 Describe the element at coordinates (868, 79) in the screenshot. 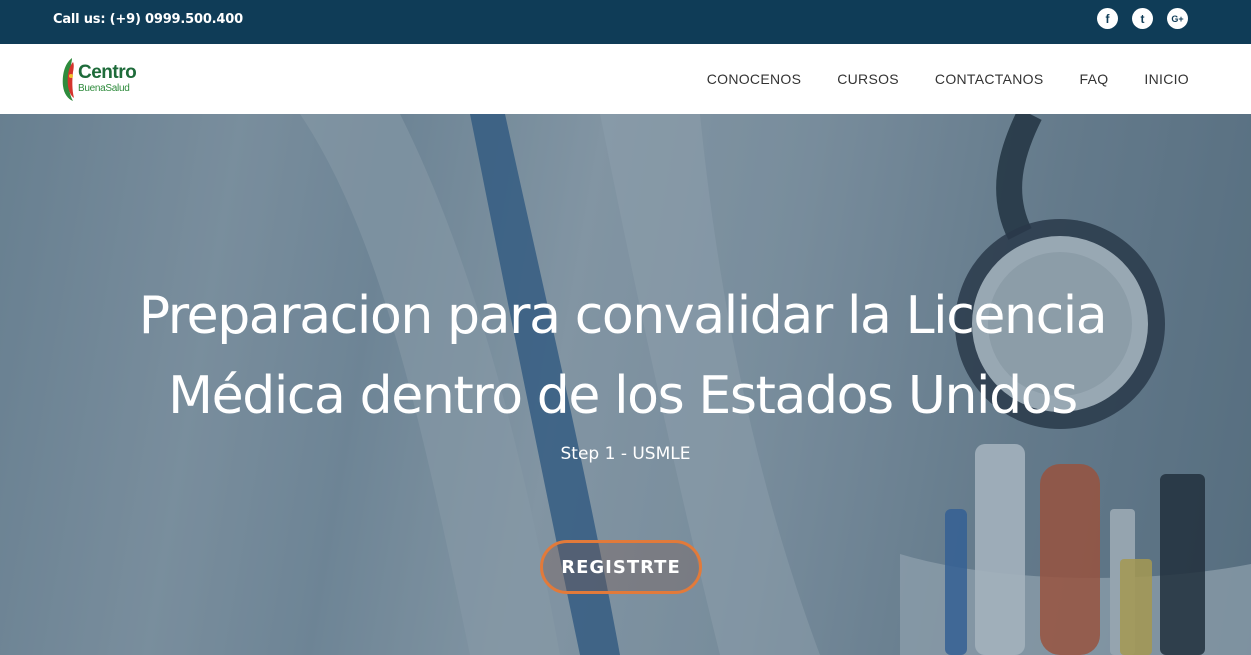

I see `nav-item-cursos: CURSOS` at that location.